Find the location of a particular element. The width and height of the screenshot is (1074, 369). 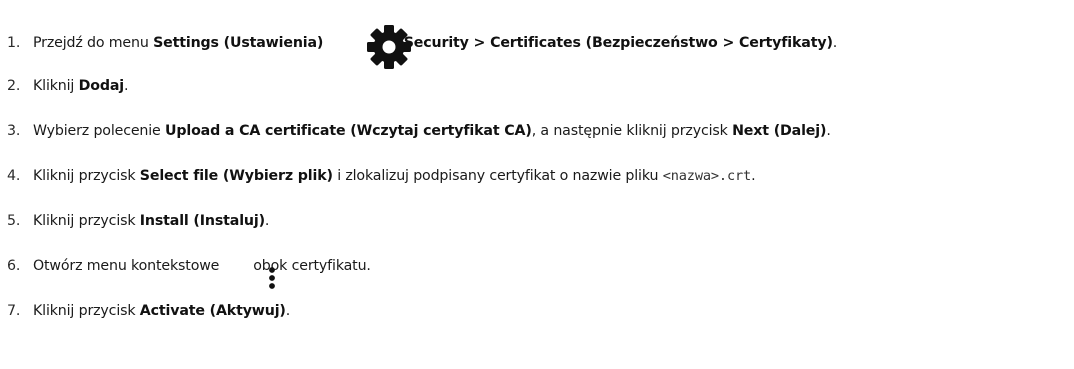

step-text-plain: Otwórz menu kontekstowe is located at coordinates (126, 266).